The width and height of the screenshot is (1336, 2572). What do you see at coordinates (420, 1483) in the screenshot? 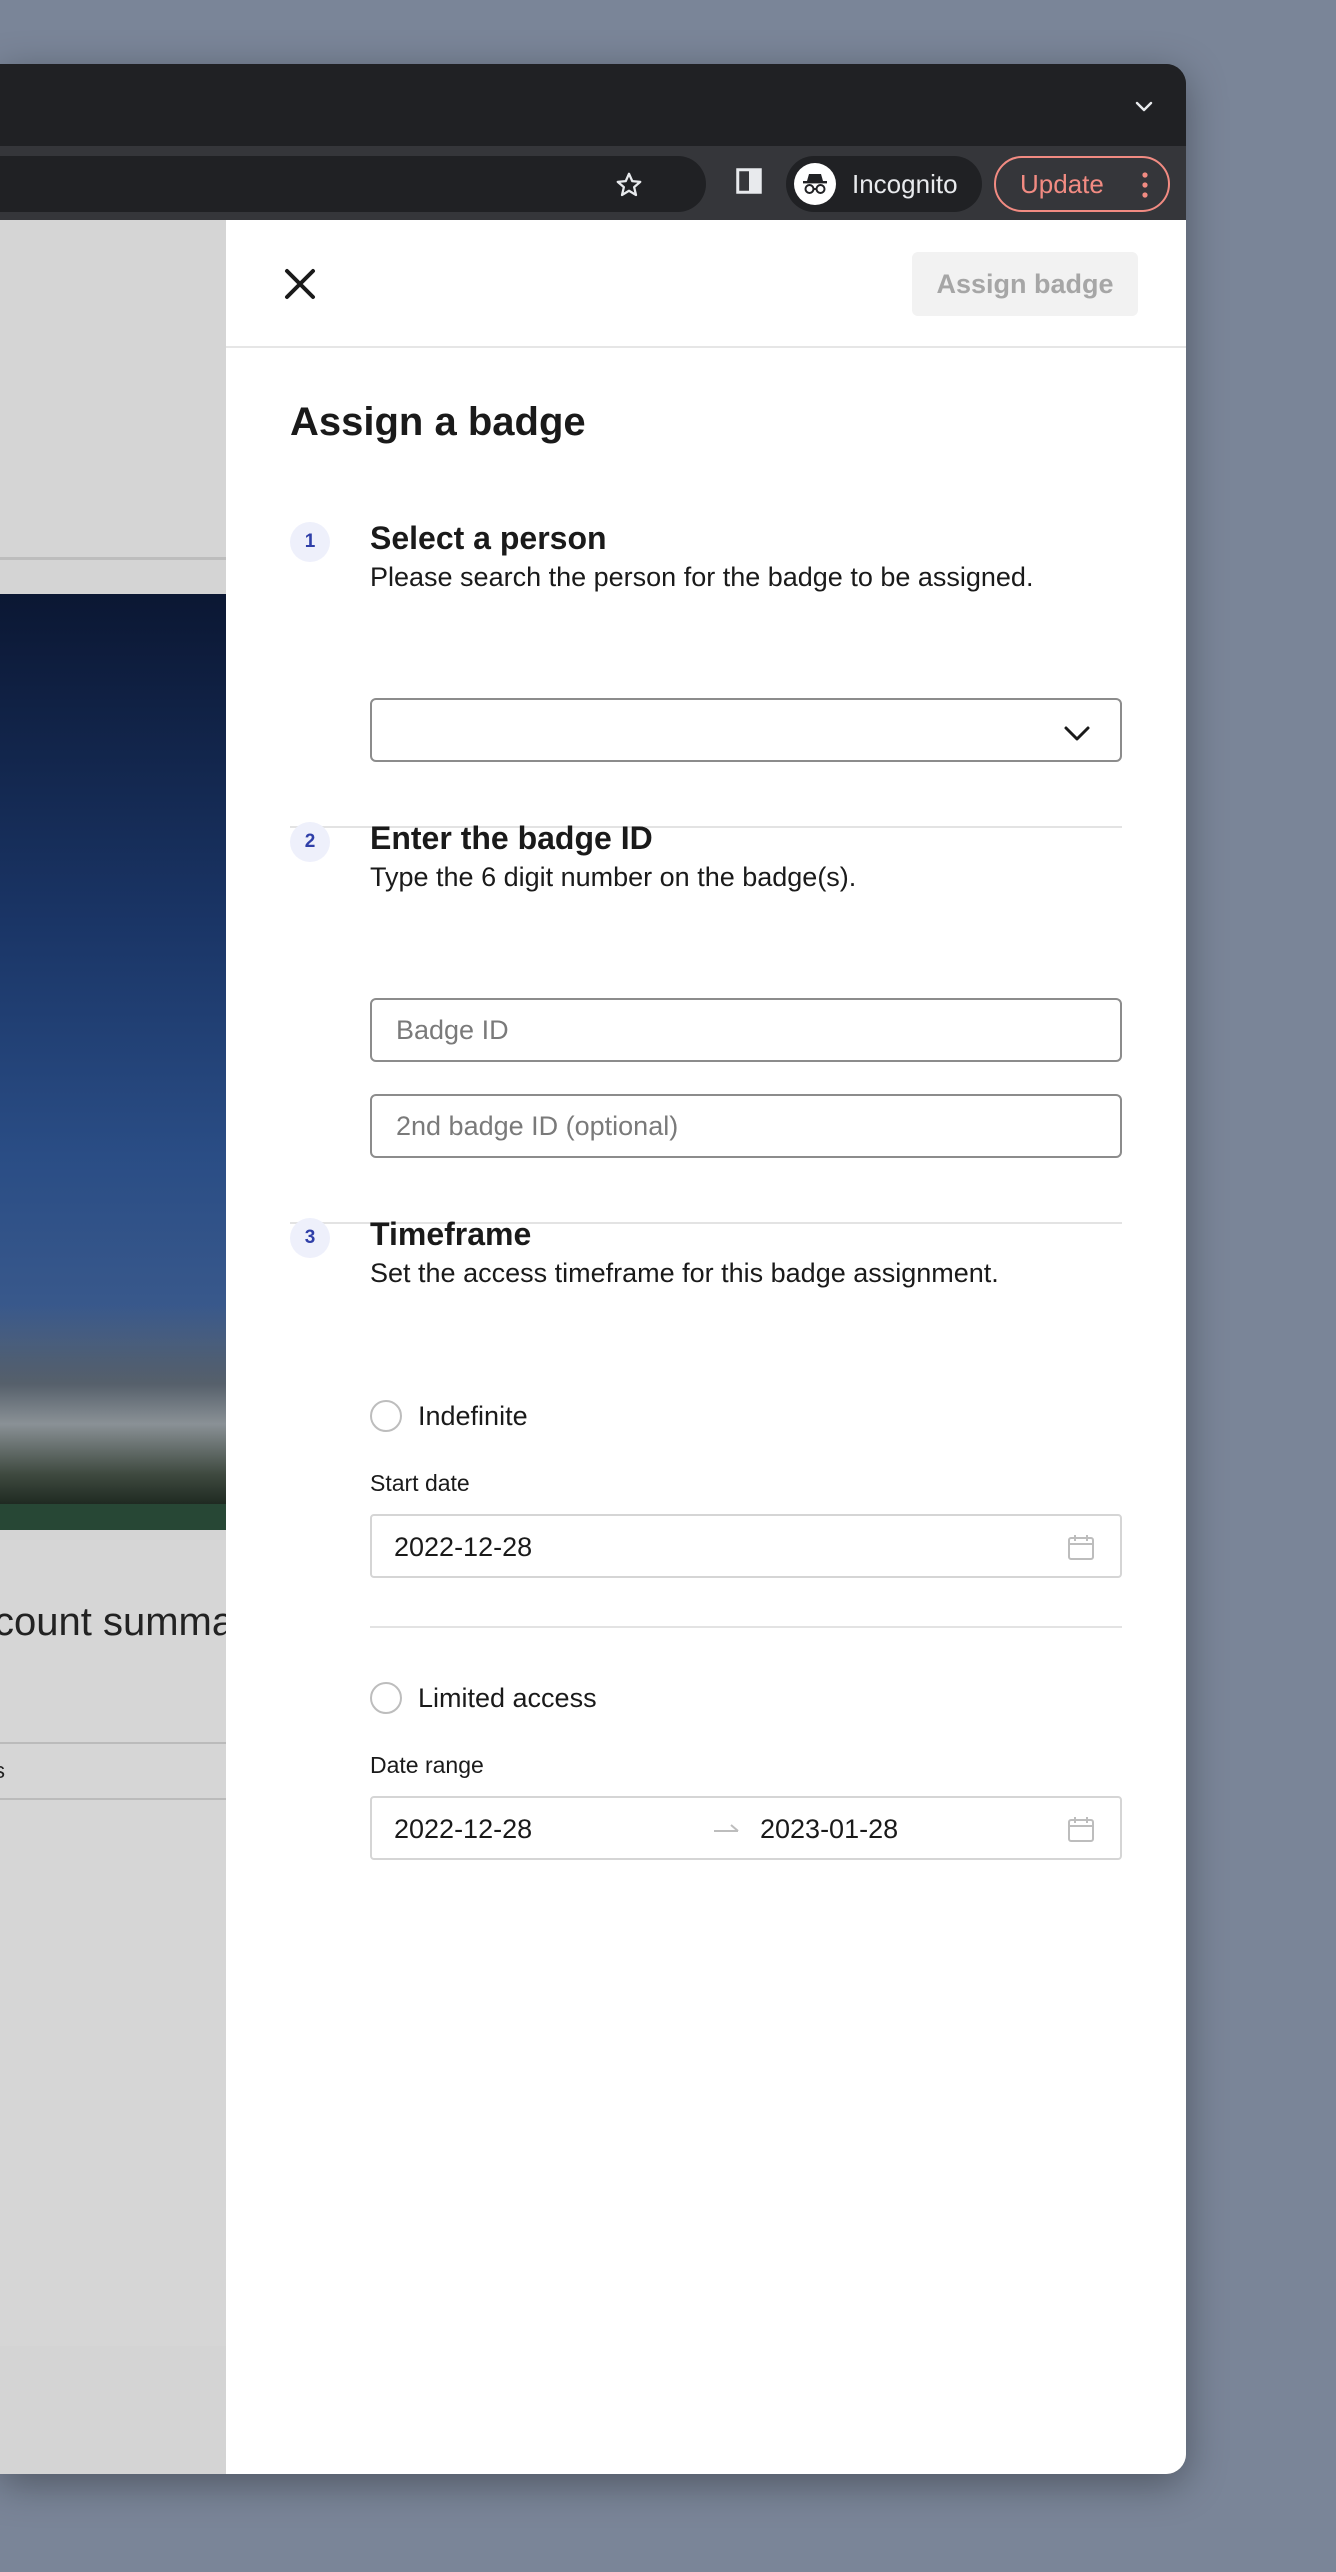
I see `start-date-label: Start date` at bounding box center [420, 1483].